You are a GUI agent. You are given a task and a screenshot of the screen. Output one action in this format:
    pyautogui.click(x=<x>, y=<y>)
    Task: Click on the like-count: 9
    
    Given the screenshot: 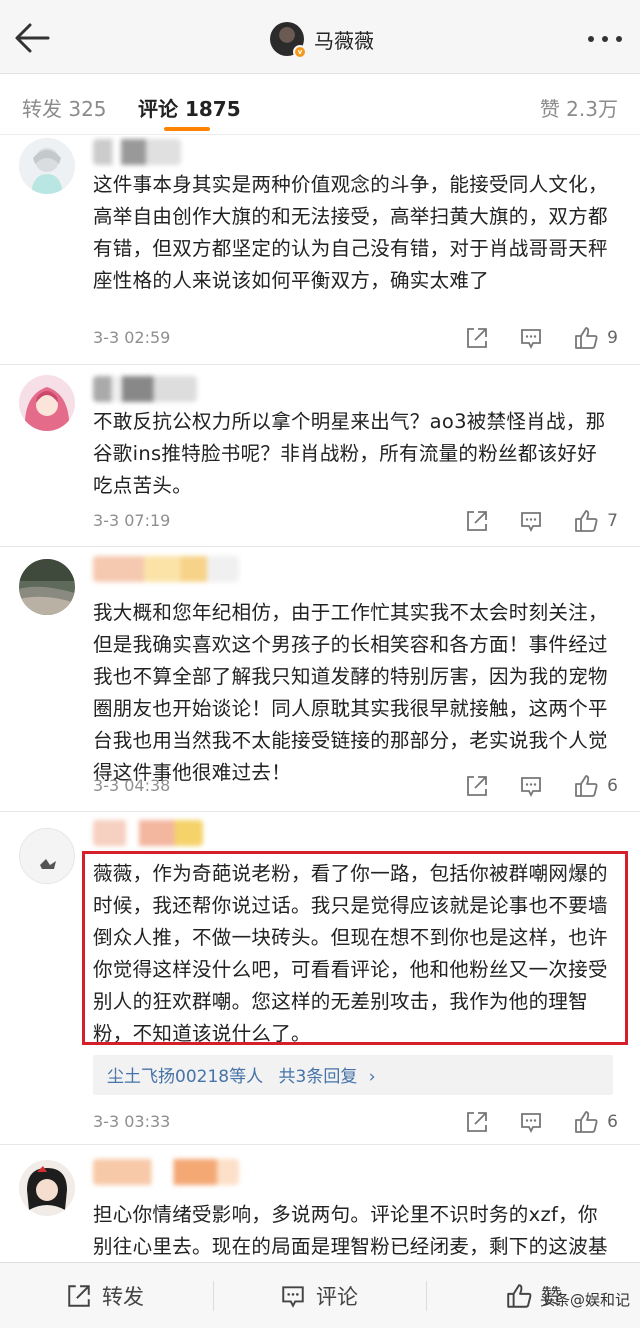 What is the action you would take?
    pyautogui.click(x=612, y=338)
    